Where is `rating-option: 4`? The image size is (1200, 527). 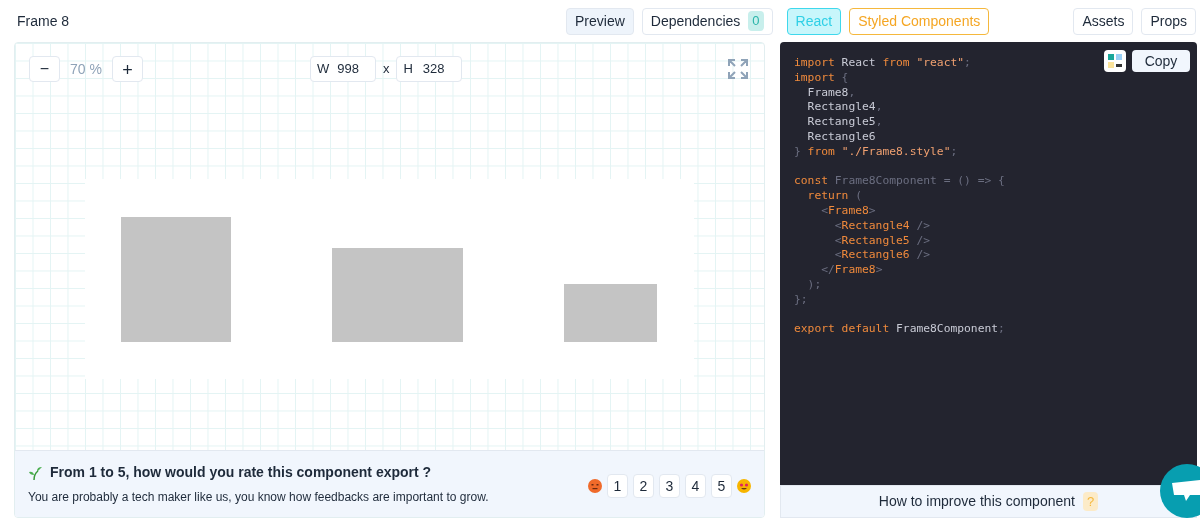 rating-option: 4 is located at coordinates (695, 486).